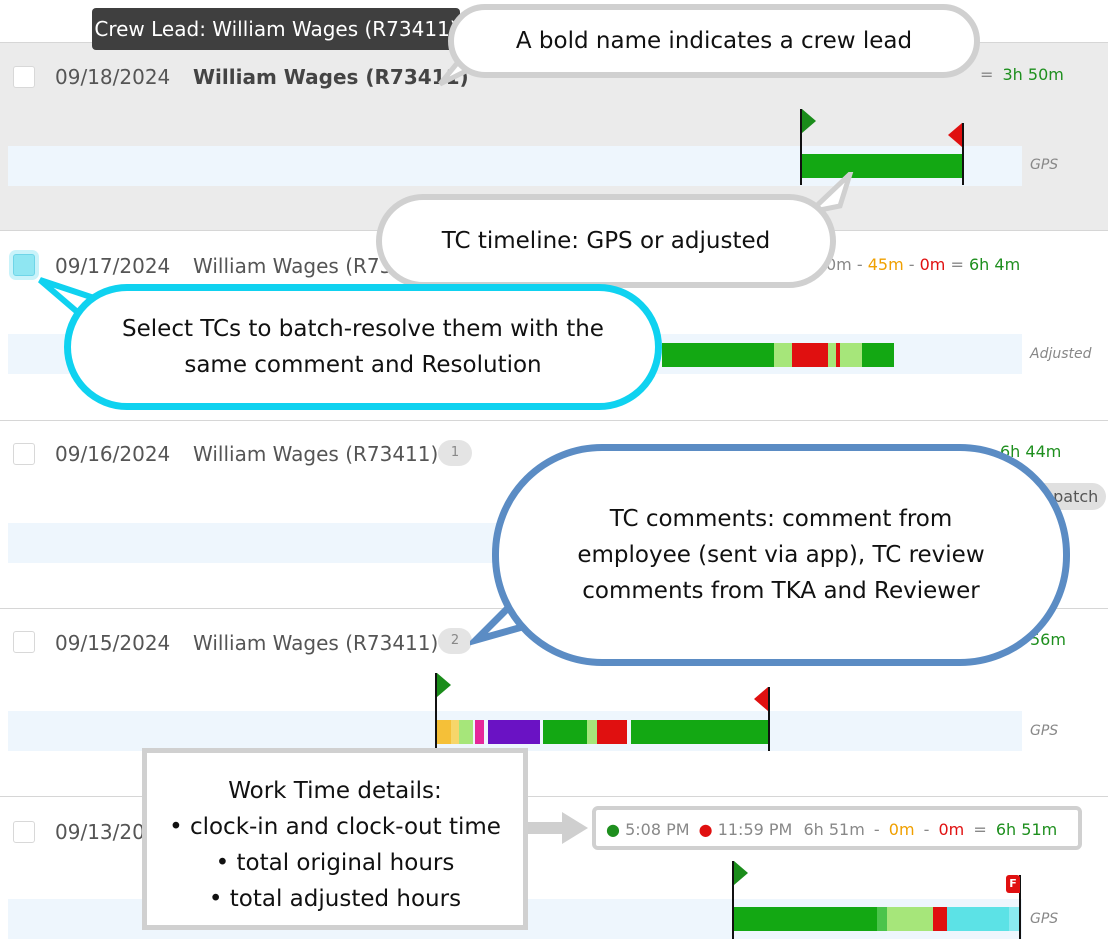 This screenshot has width=1108, height=939. What do you see at coordinates (923, 264) in the screenshot?
I see `work-summary: 0m - 45m - 0m = 6h 4m` at bounding box center [923, 264].